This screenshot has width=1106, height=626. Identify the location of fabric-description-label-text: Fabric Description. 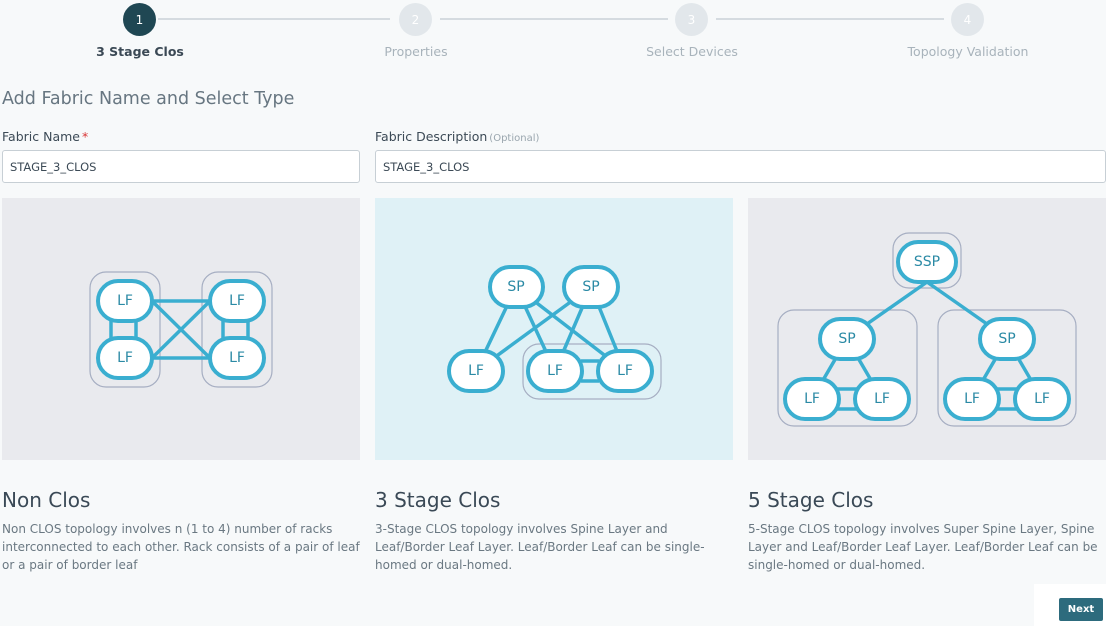
(431, 136).